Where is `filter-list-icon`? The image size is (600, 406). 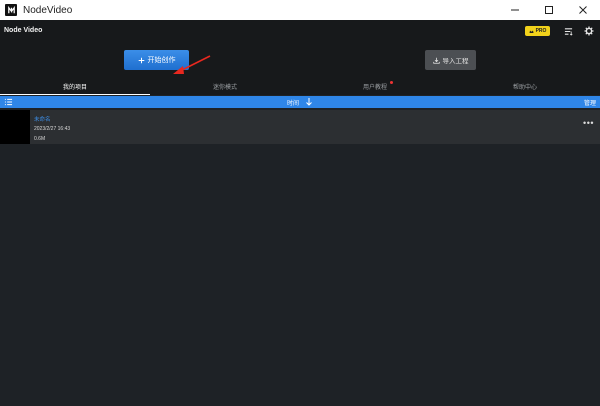
filter-list-icon is located at coordinates (568, 31).